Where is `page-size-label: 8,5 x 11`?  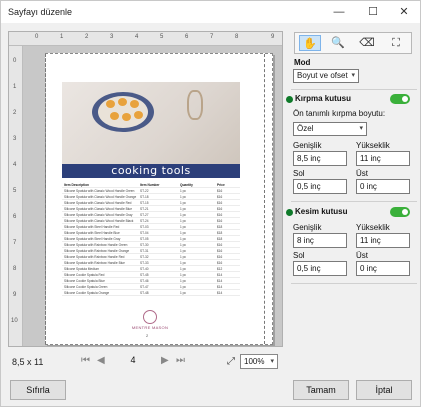
page-size-label: 8,5 x 11 is located at coordinates (28, 362).